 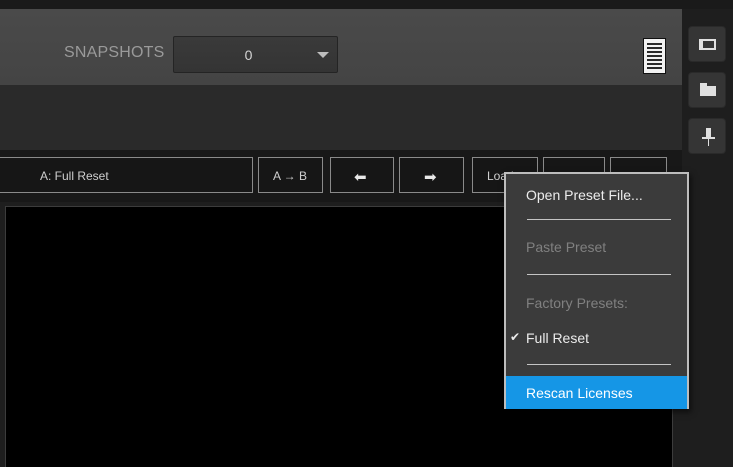 I want to click on a-to-b-label: A → B, so click(x=290, y=176).